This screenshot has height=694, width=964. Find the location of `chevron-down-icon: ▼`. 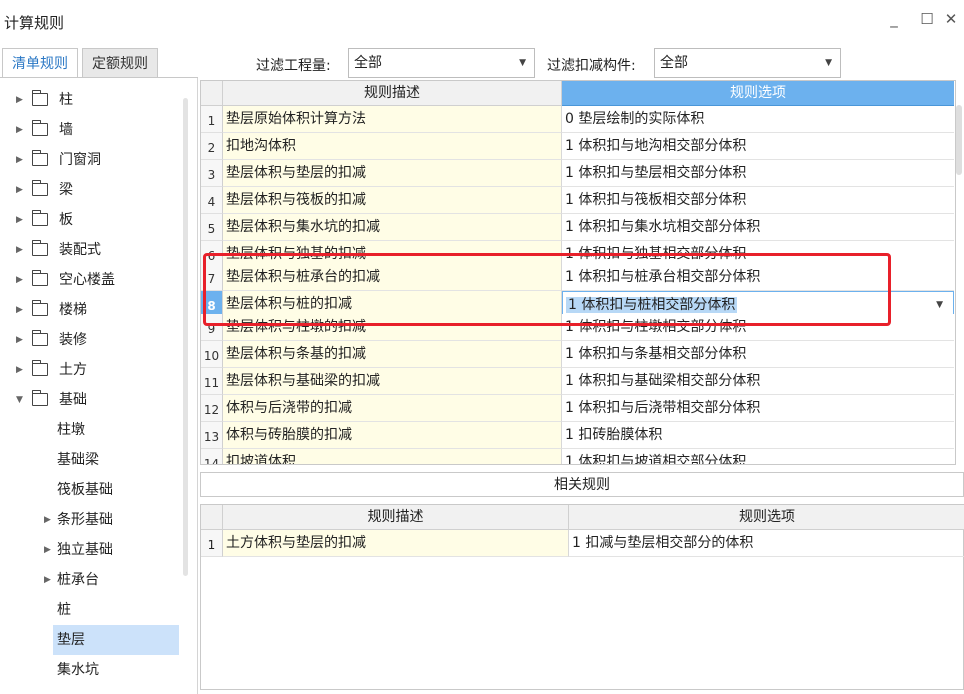

chevron-down-icon: ▼ is located at coordinates (19, 400).